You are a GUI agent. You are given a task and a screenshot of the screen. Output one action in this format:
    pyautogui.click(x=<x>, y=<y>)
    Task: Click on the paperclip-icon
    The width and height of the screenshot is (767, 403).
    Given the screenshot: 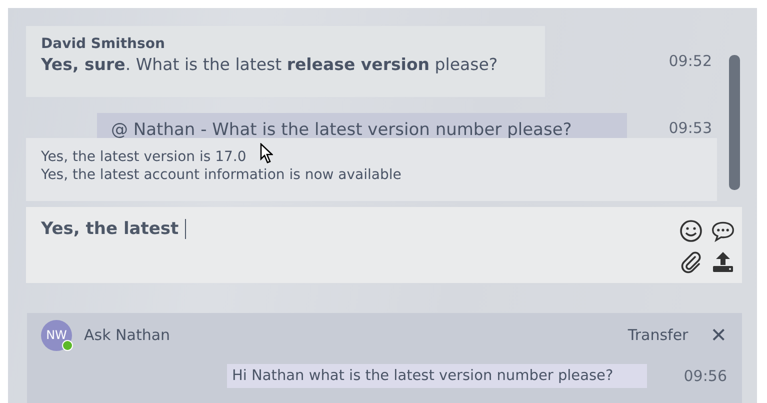 What is the action you would take?
    pyautogui.click(x=691, y=262)
    